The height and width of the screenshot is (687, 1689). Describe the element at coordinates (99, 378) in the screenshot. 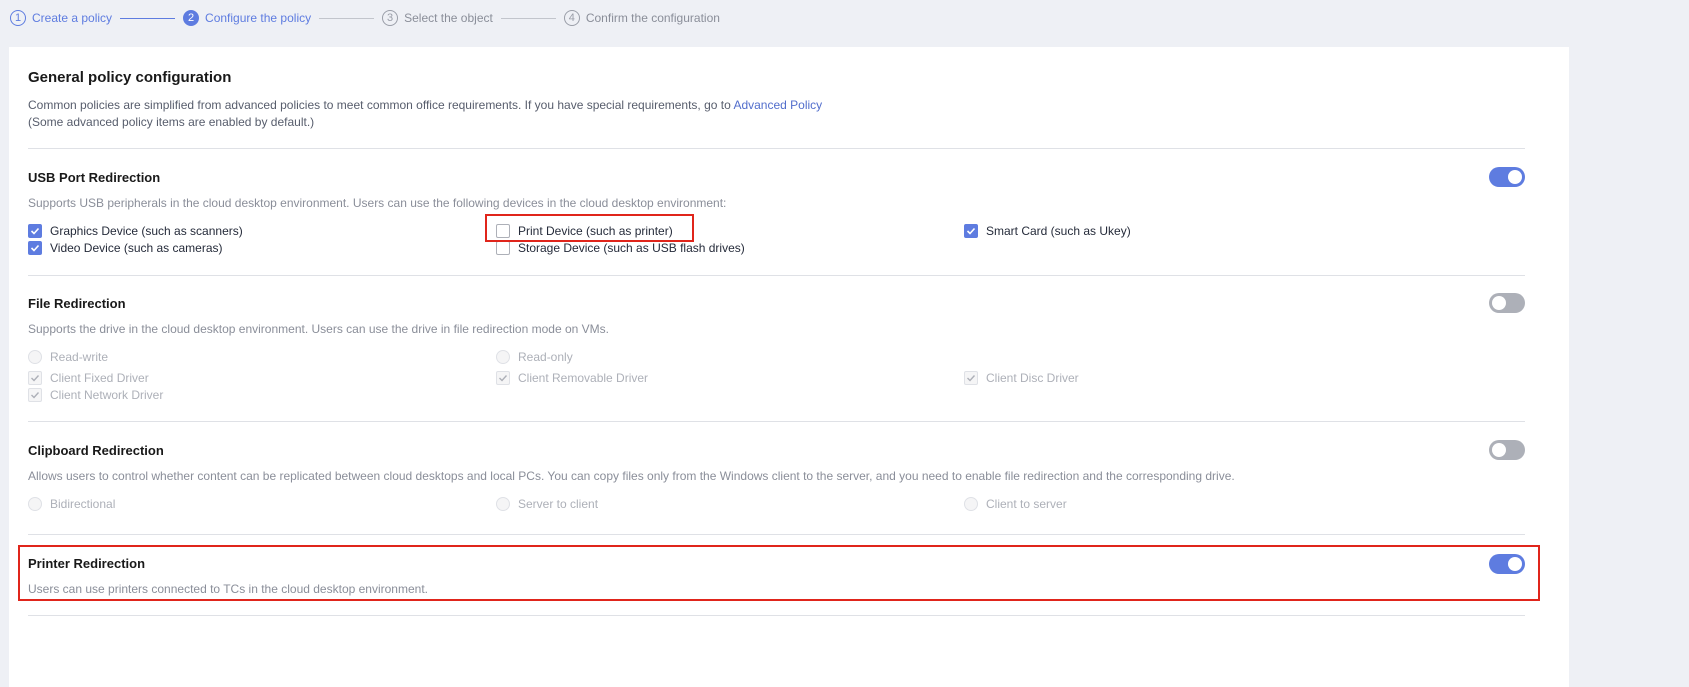

I see `option-label: Client Fixed Driver` at that location.